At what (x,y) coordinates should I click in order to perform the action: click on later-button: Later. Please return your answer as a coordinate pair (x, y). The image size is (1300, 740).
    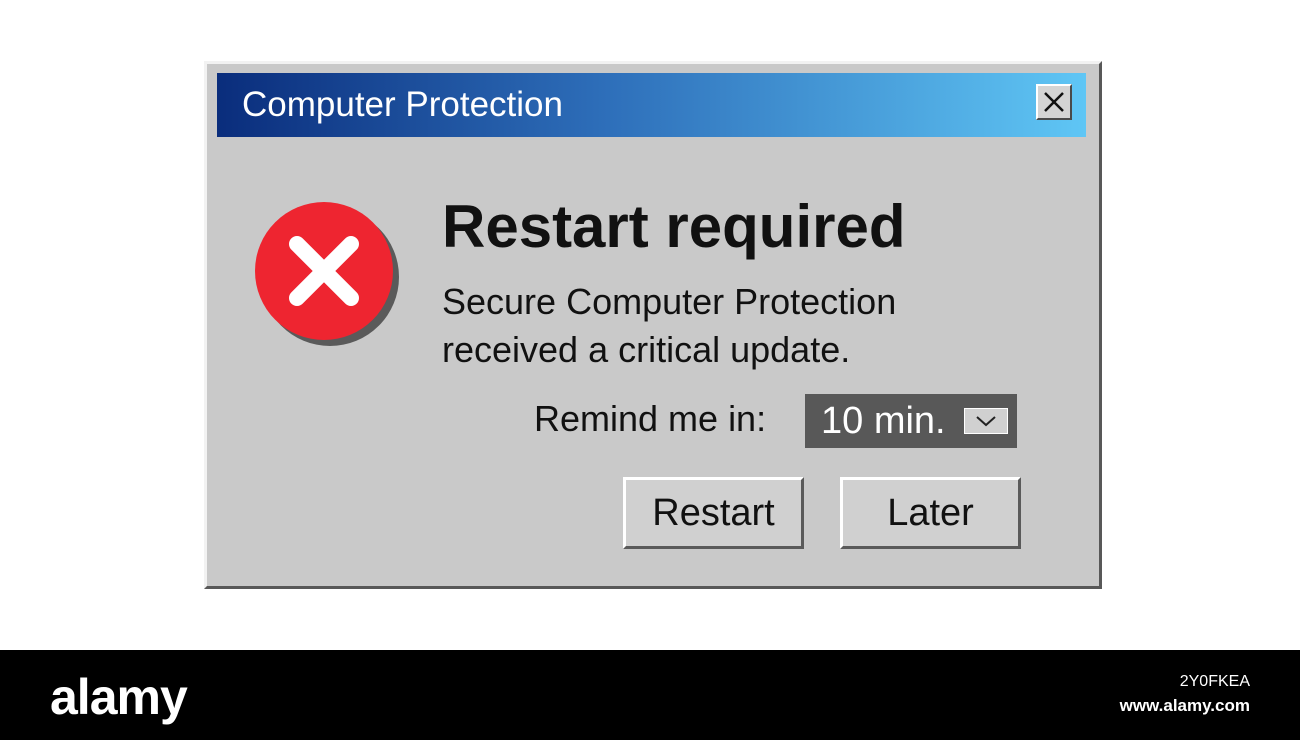
    Looking at the image, I should click on (930, 513).